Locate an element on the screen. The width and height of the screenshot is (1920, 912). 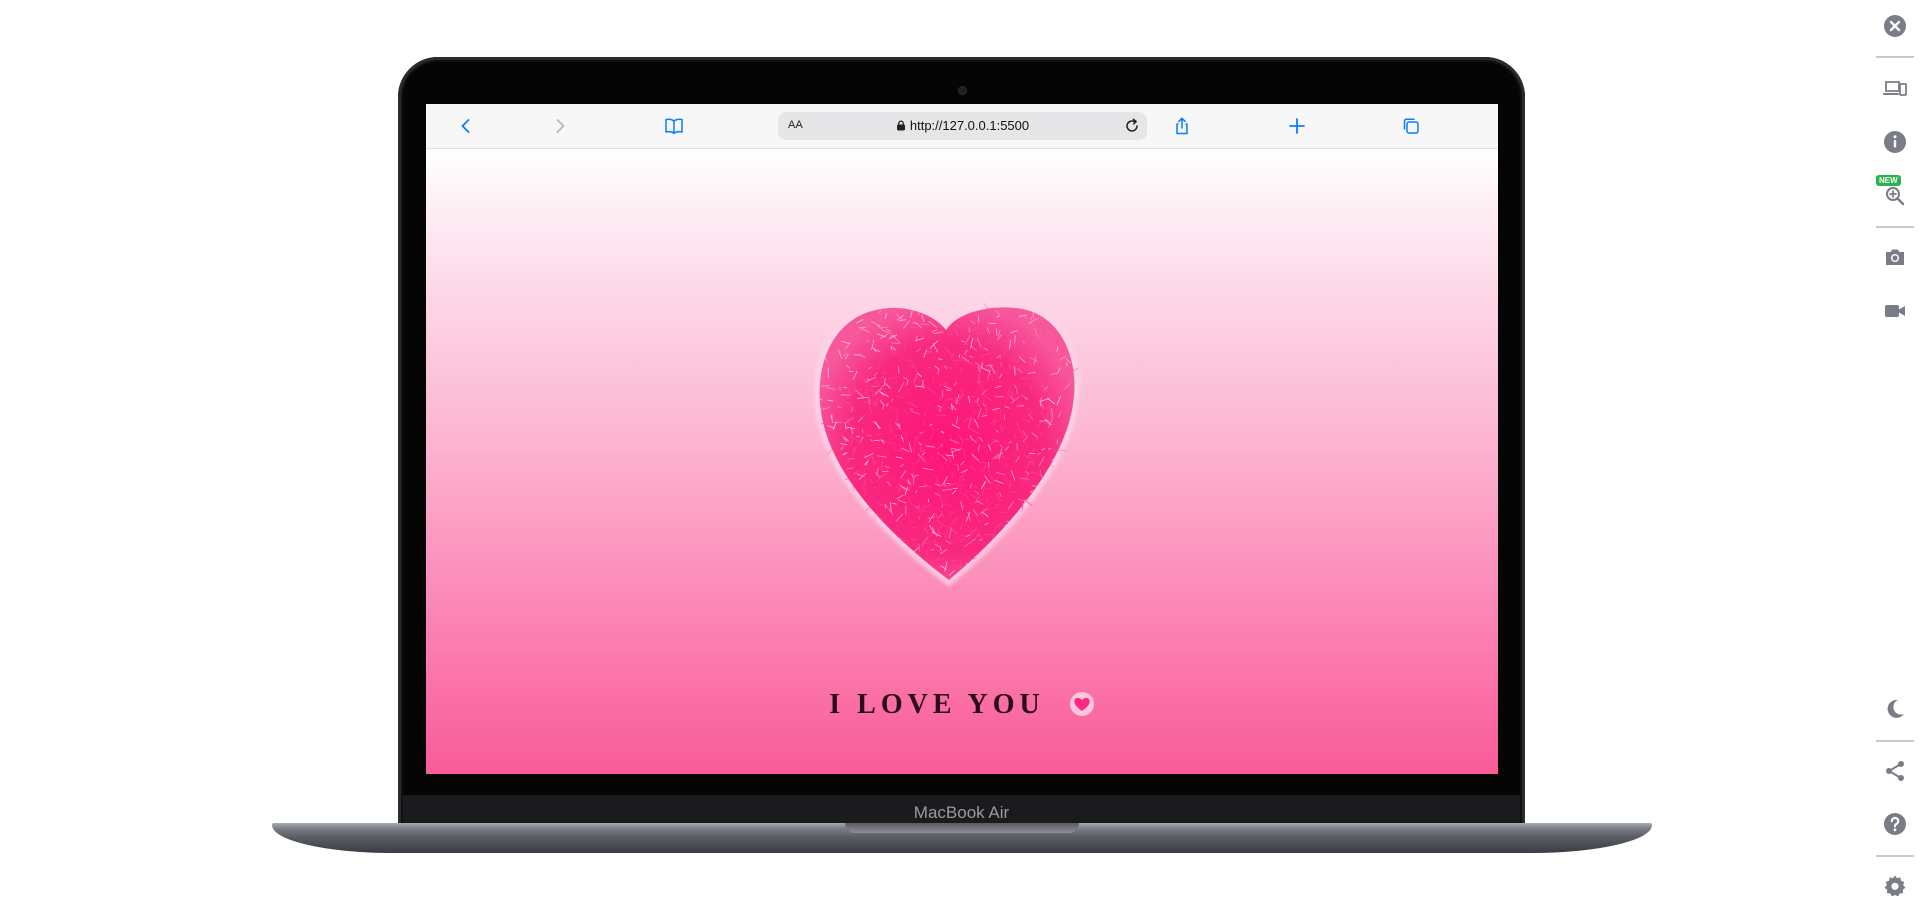
laptop-chin: MacBook Air is located at coordinates (961, 809).